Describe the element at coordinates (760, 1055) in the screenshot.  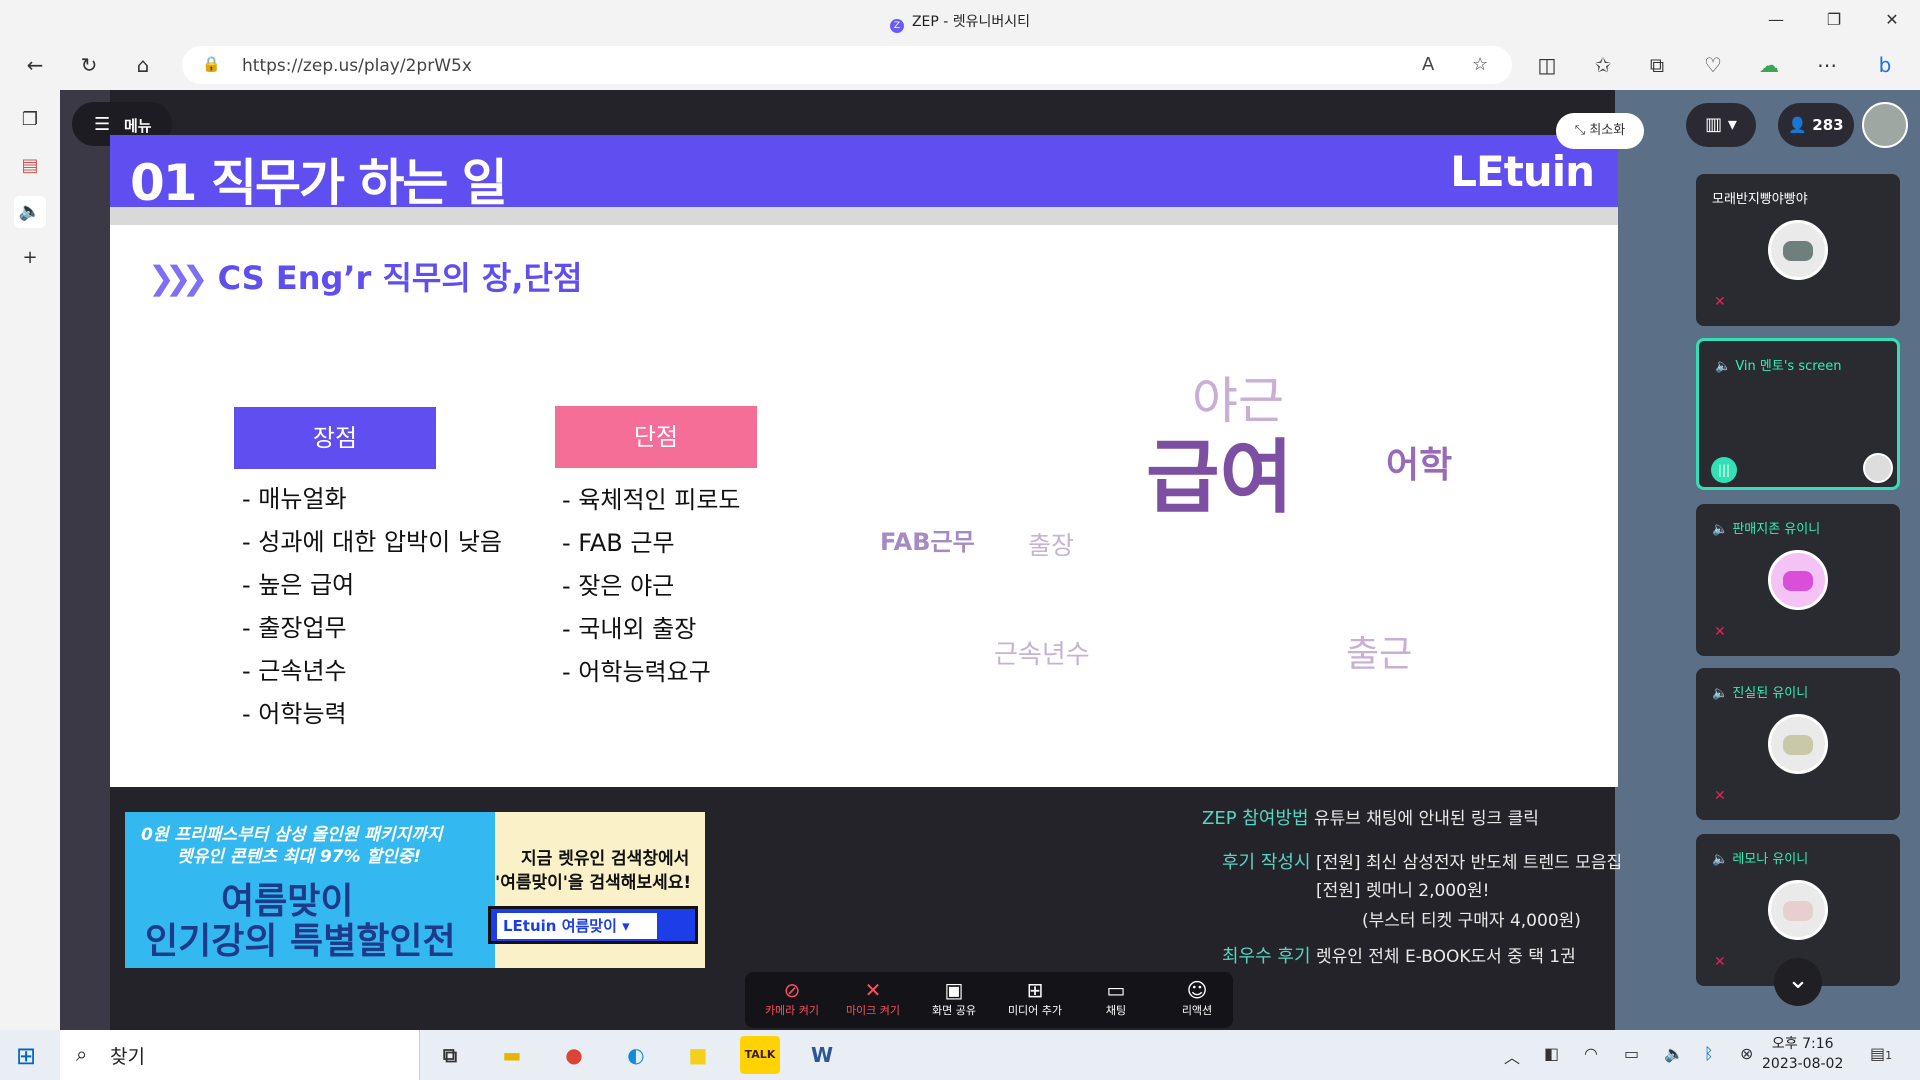
I see `kakaotalk-icon: TALK` at that location.